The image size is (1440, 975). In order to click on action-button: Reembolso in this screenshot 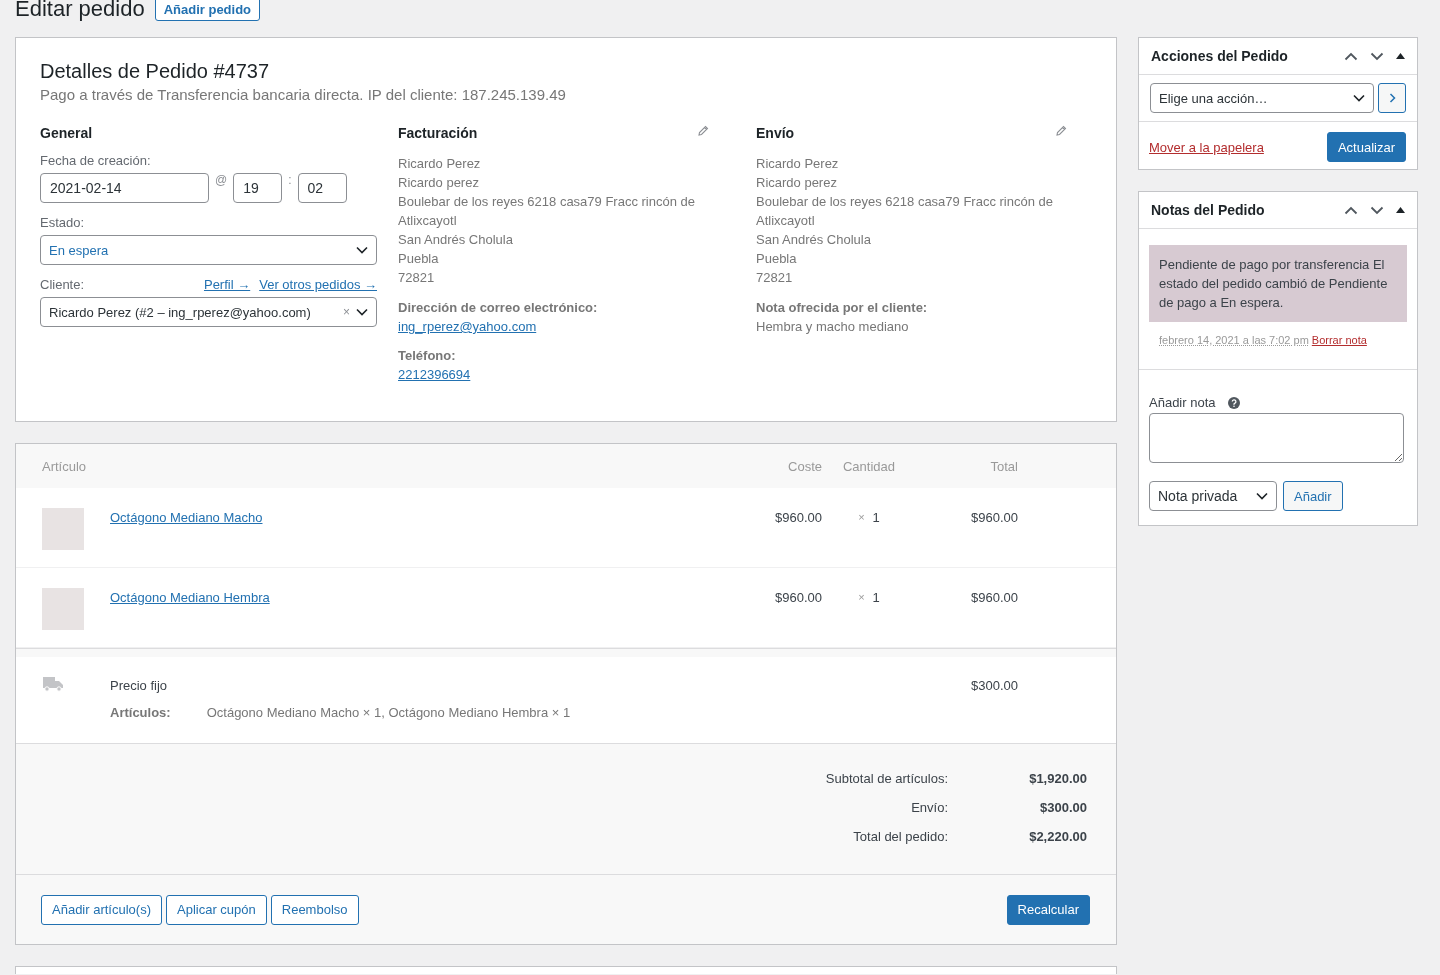, I will do `click(314, 909)`.